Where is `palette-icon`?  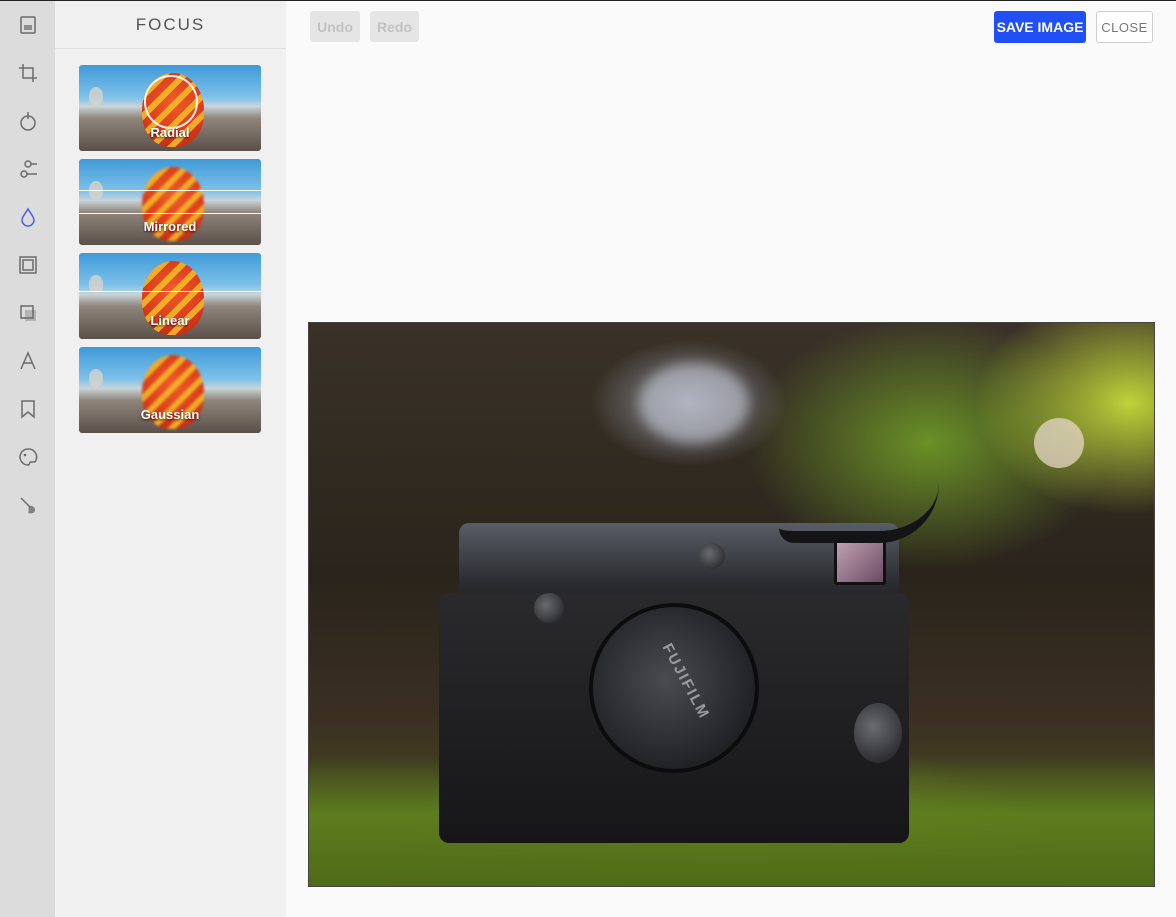
palette-icon is located at coordinates (27, 457).